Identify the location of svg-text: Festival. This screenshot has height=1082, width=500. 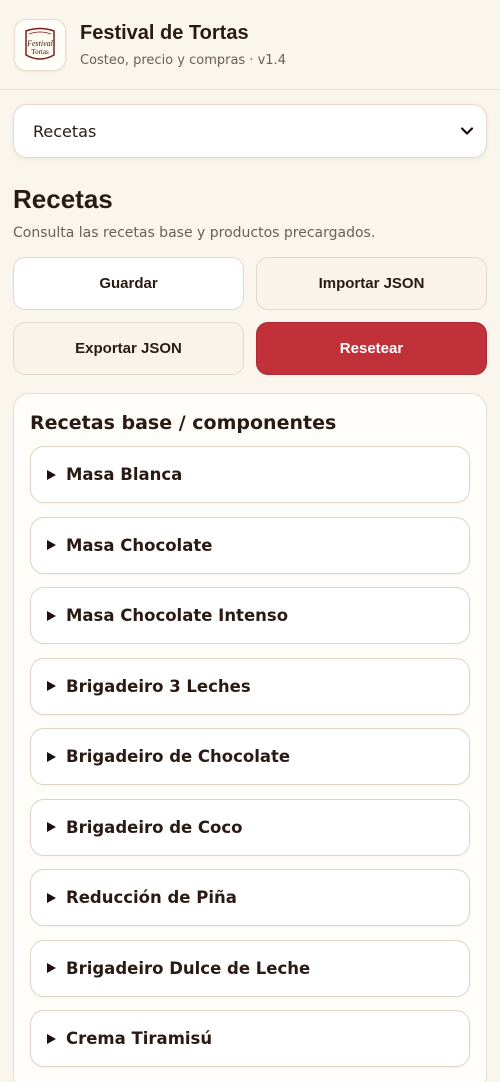
(40, 43).